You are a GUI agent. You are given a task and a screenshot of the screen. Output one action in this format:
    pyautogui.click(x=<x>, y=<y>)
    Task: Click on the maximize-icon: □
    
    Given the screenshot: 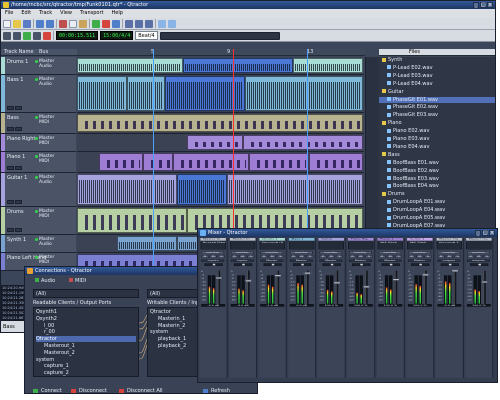 What is the action you would take?
    pyautogui.click(x=485, y=233)
    